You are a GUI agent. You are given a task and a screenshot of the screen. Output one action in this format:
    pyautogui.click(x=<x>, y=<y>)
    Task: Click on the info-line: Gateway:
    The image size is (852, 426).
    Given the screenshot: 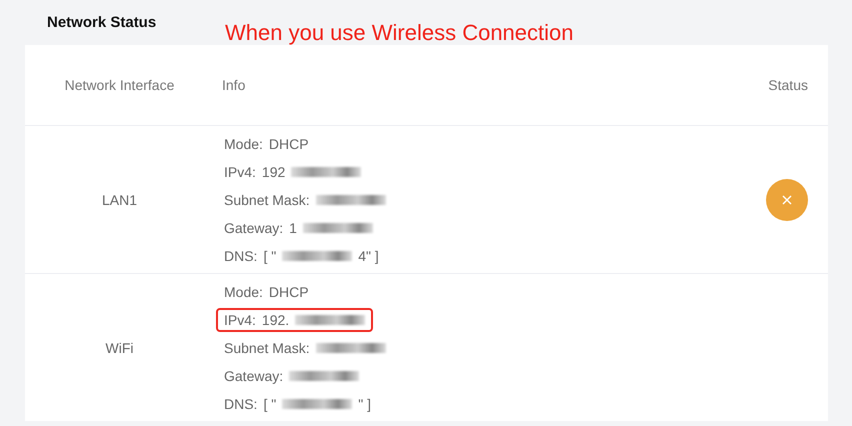 What is the action you would take?
    pyautogui.click(x=292, y=376)
    